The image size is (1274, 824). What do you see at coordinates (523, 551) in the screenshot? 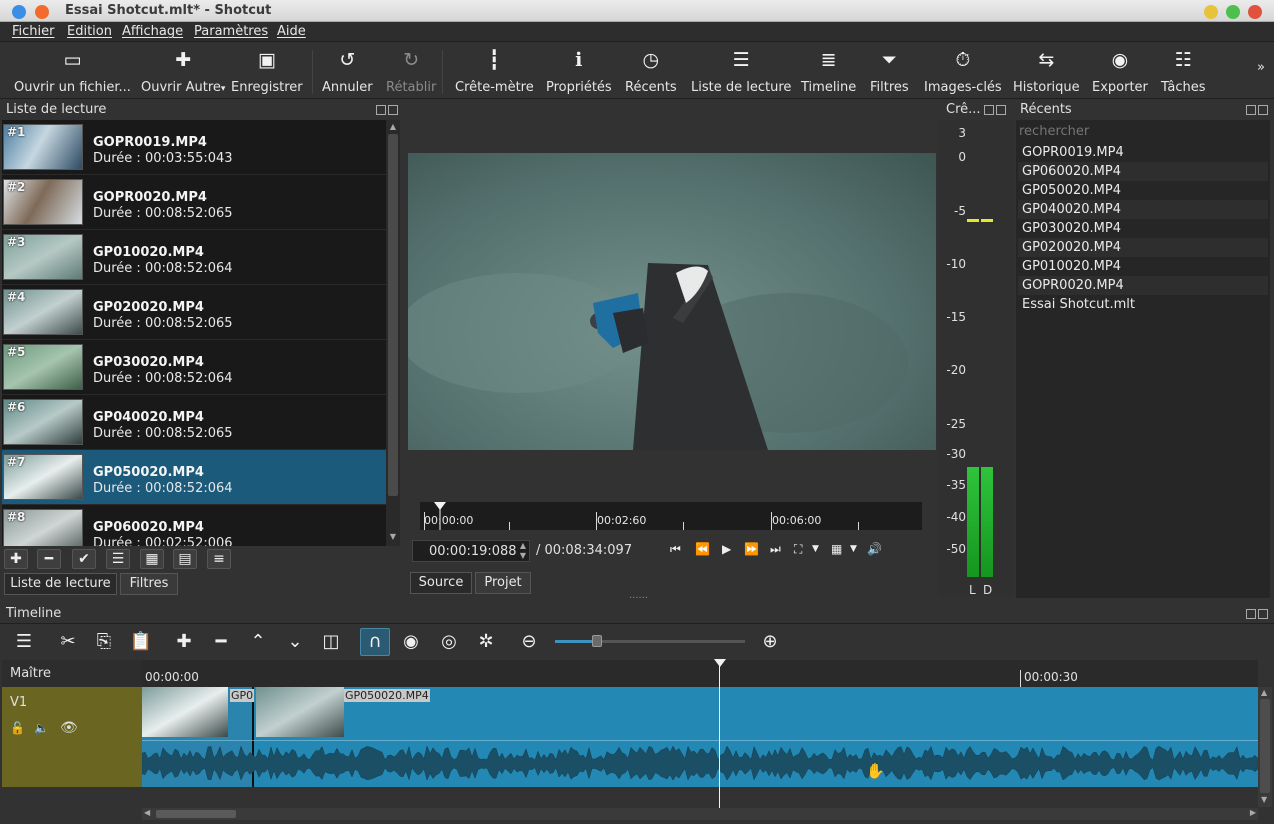
I see `timecode-spinner: ▲ ▼` at bounding box center [523, 551].